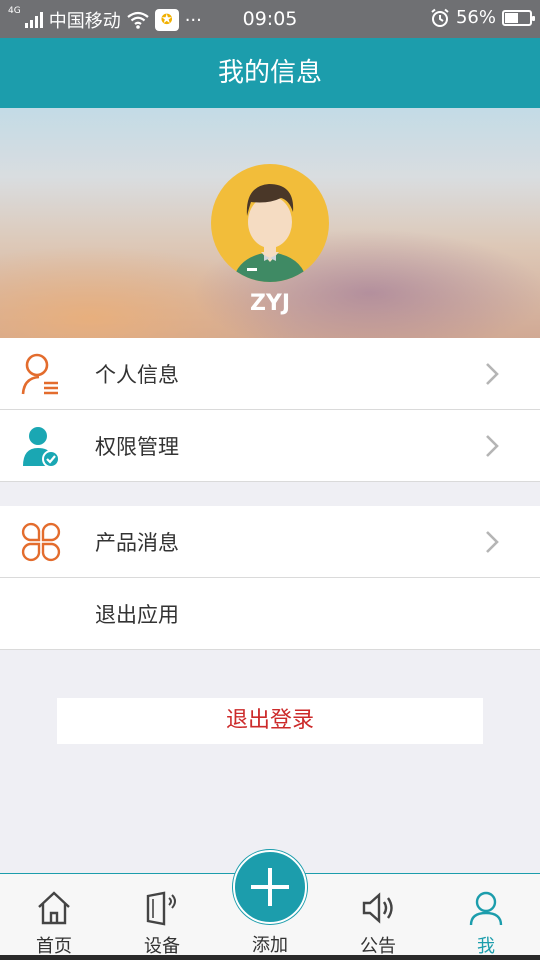  Describe the element at coordinates (137, 542) in the screenshot. I see `menu-item-label: 产品消息` at that location.